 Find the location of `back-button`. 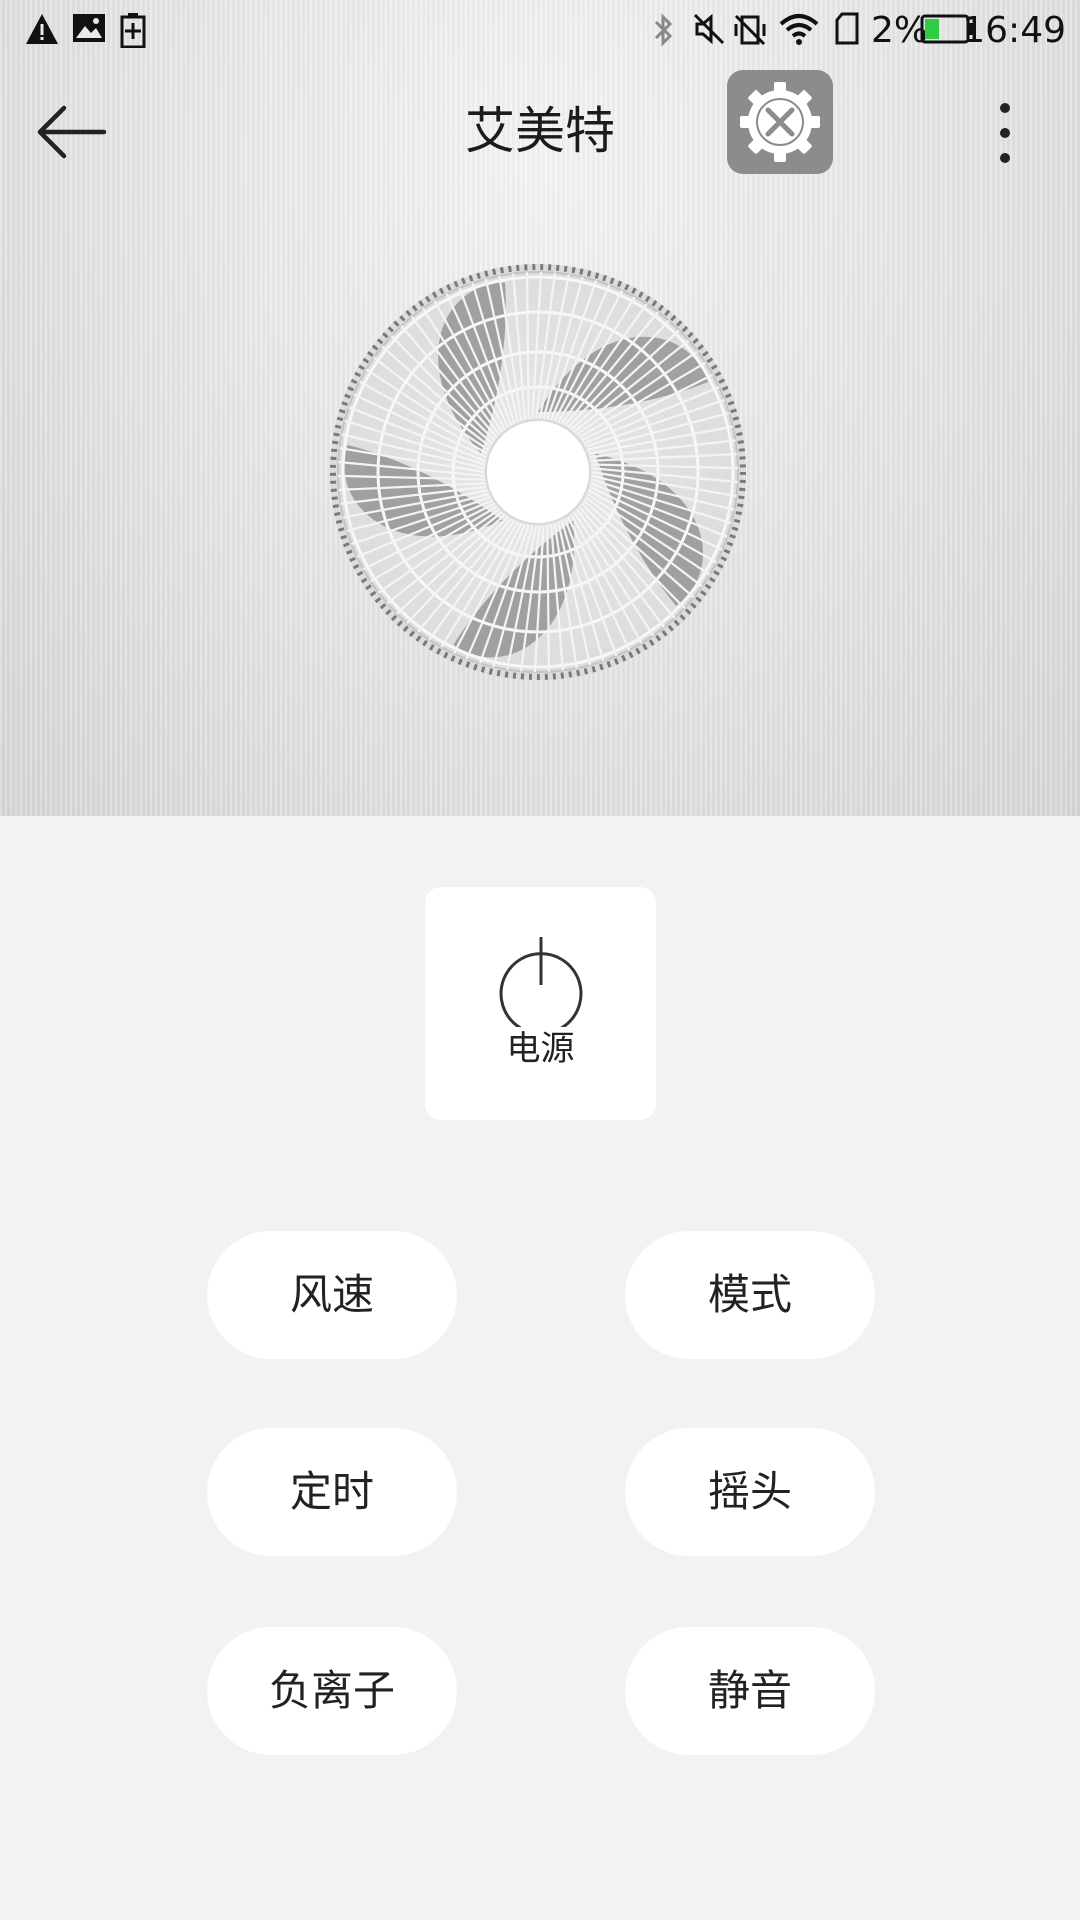

back-button is located at coordinates (74, 132).